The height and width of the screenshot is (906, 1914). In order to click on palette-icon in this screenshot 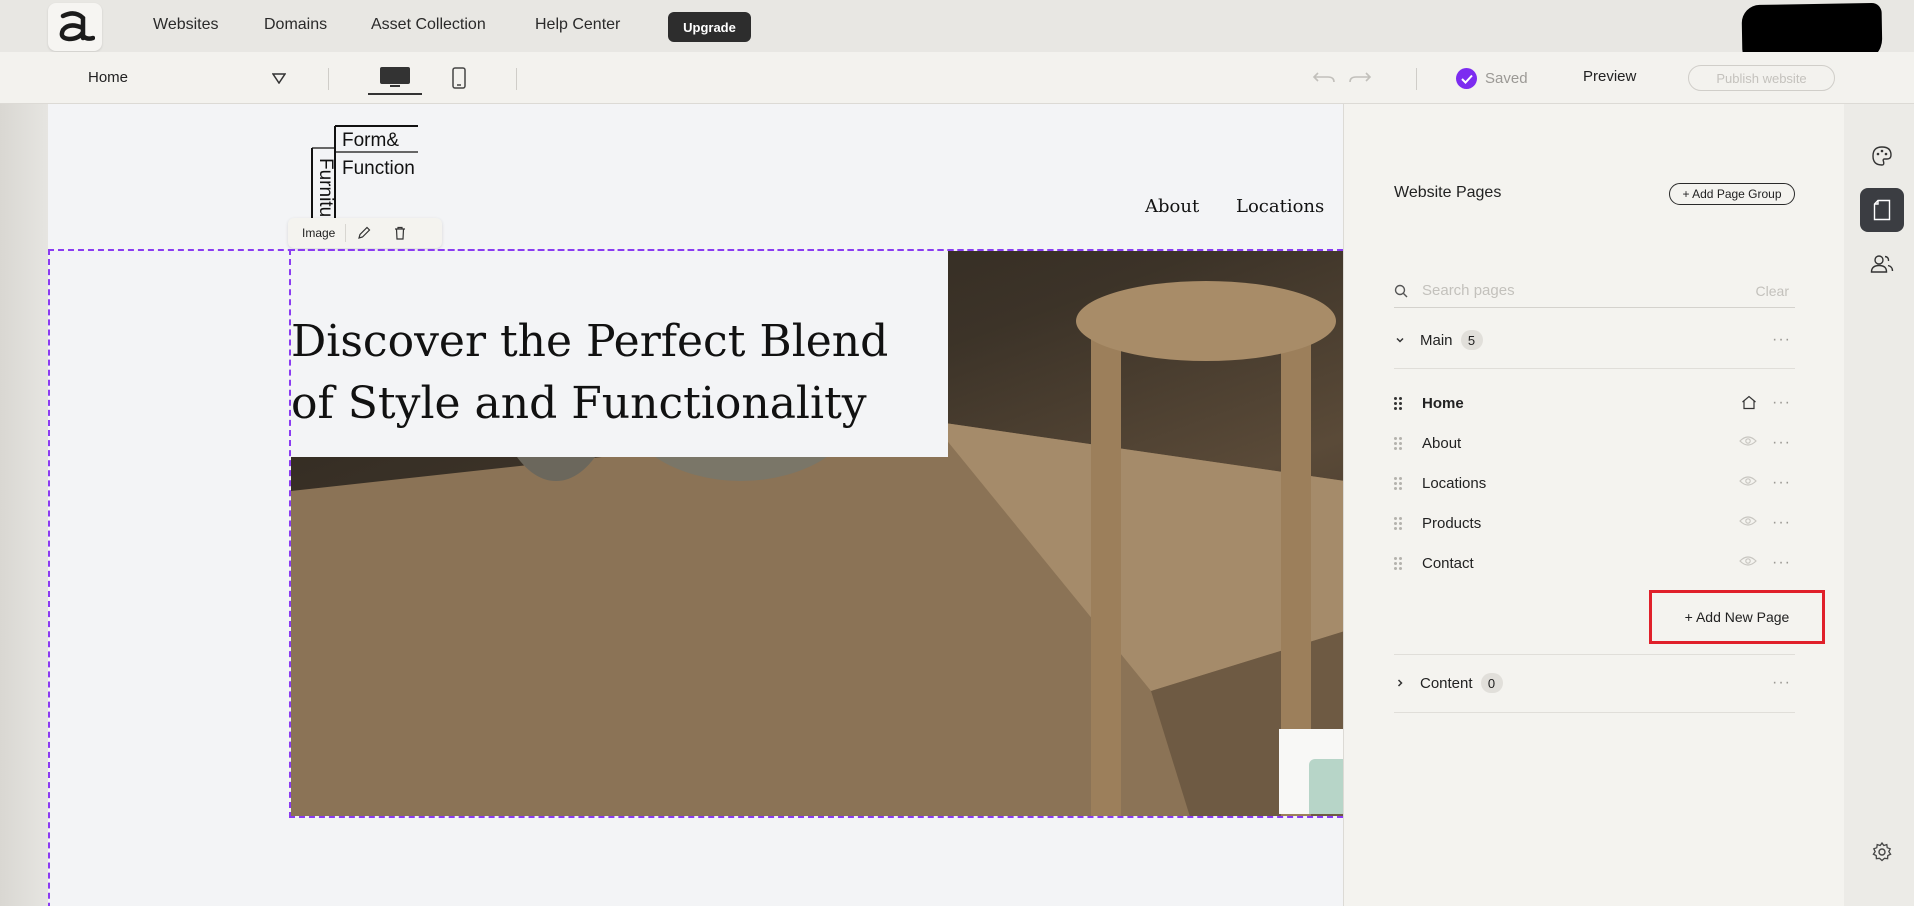, I will do `click(1882, 156)`.